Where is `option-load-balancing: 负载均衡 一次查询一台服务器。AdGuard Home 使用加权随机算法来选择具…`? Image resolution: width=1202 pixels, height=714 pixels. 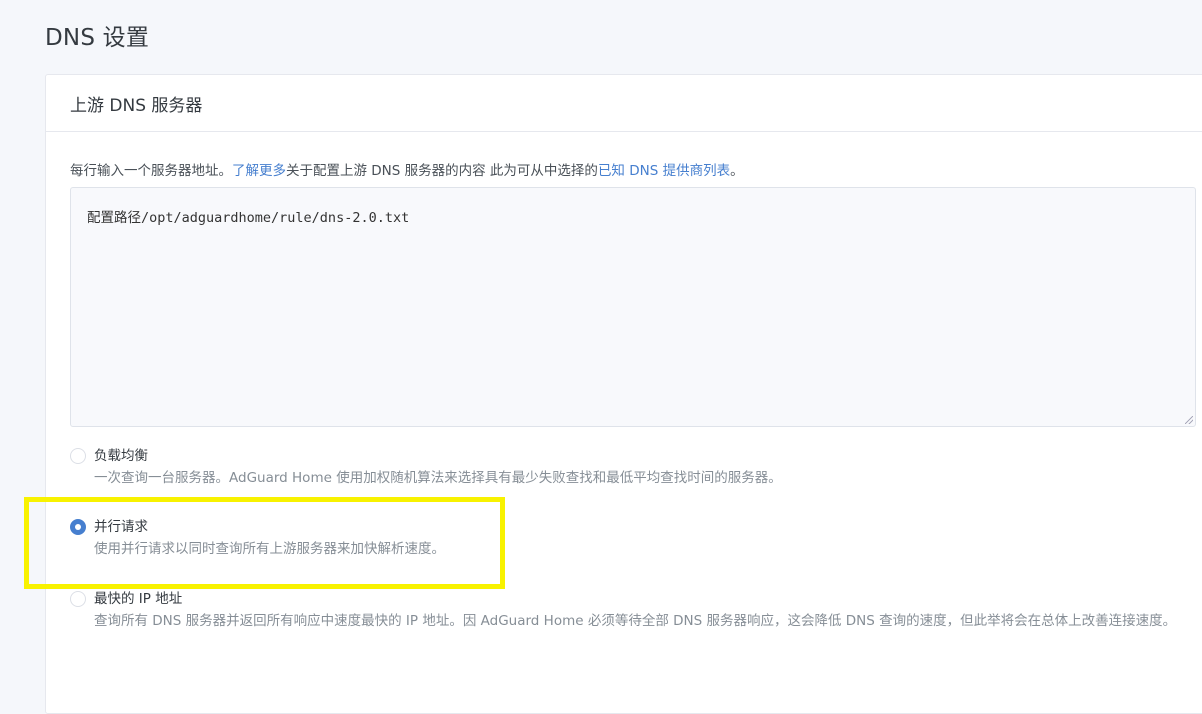
option-load-balancing: 负载均衡 一次查询一台服务器。AdGuard Home 使用加权随机算法来选择具… is located at coordinates (426, 468).